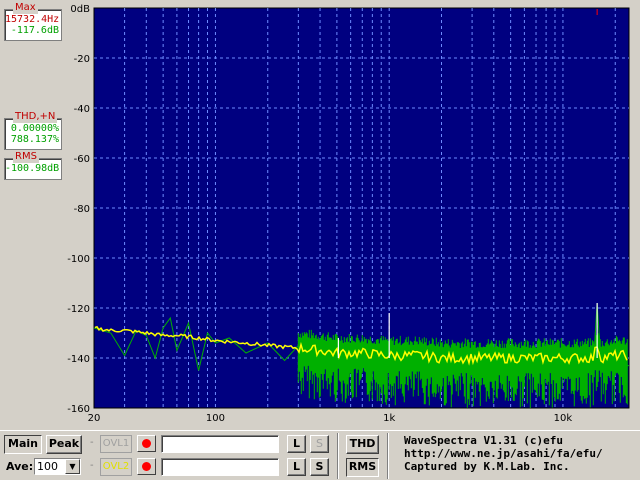 Image resolution: width=640 pixels, height=480 pixels. What do you see at coordinates (78, 259) in the screenshot?
I see `y-tick-label: -100` at bounding box center [78, 259].